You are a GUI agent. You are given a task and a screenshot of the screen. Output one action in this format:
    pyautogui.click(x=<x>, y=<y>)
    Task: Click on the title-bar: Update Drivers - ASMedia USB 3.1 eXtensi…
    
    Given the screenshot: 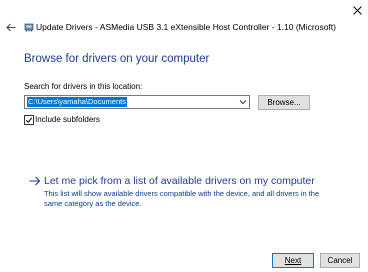 What is the action you would take?
    pyautogui.click(x=184, y=20)
    